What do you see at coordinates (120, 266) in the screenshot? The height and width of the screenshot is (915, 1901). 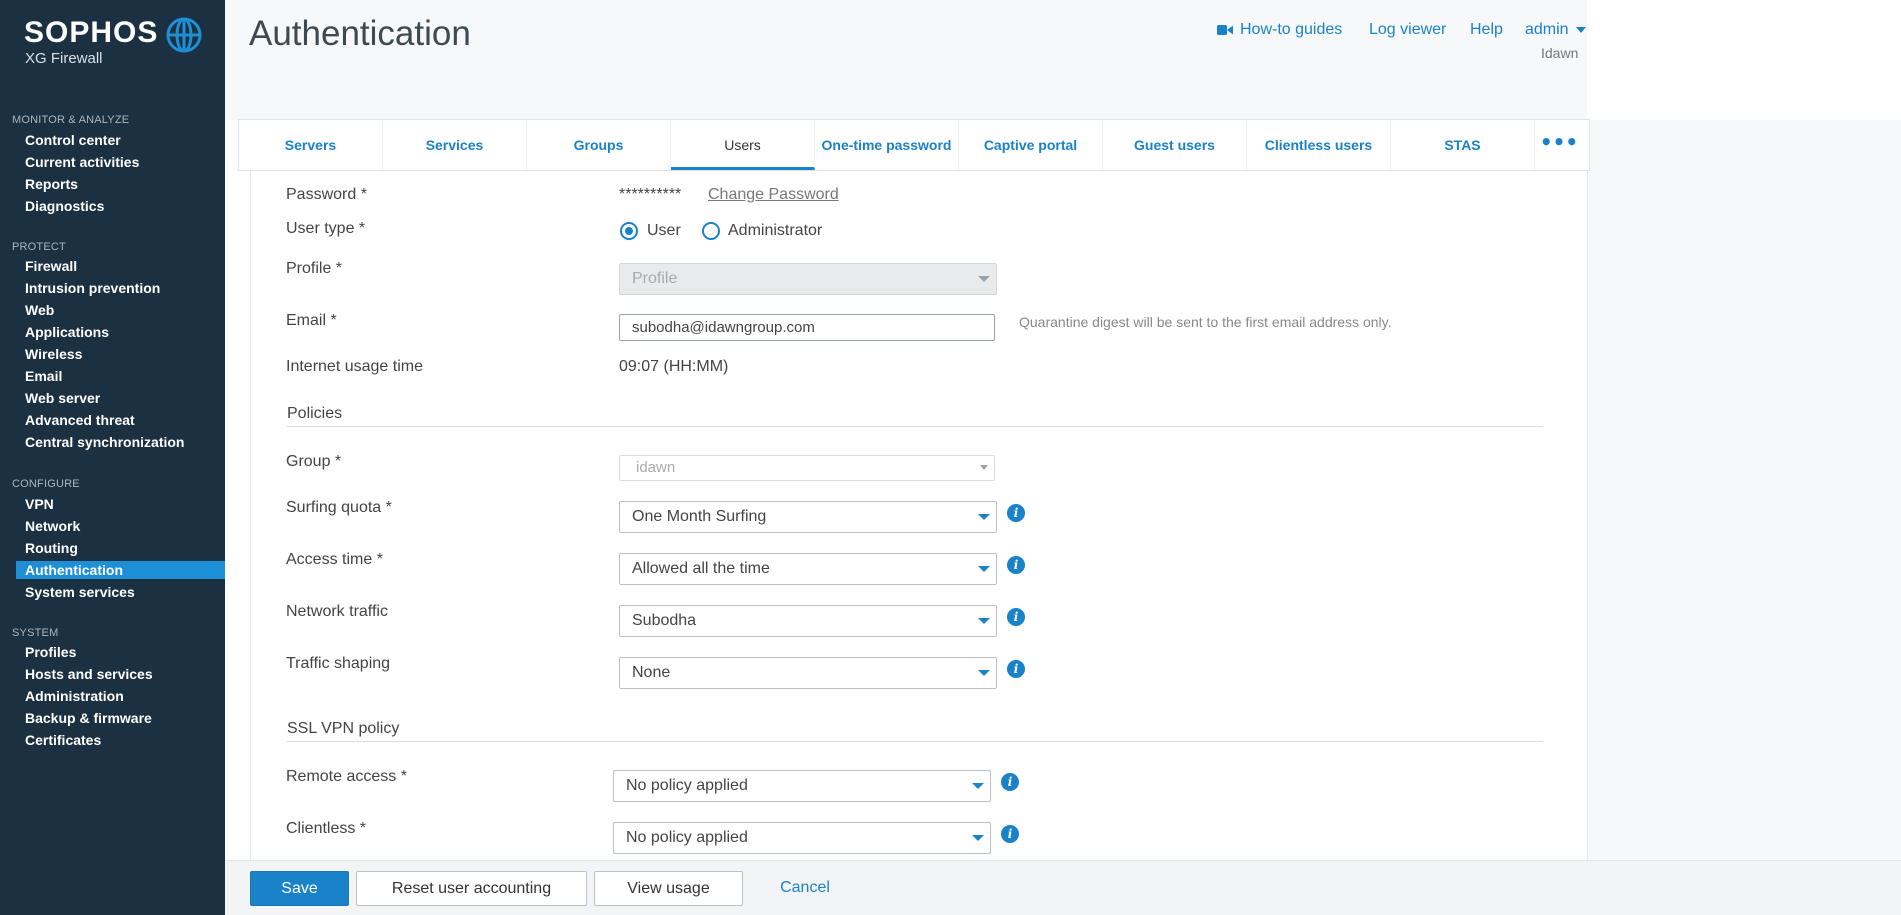 I see `nav-item-firewall: Firewall` at bounding box center [120, 266].